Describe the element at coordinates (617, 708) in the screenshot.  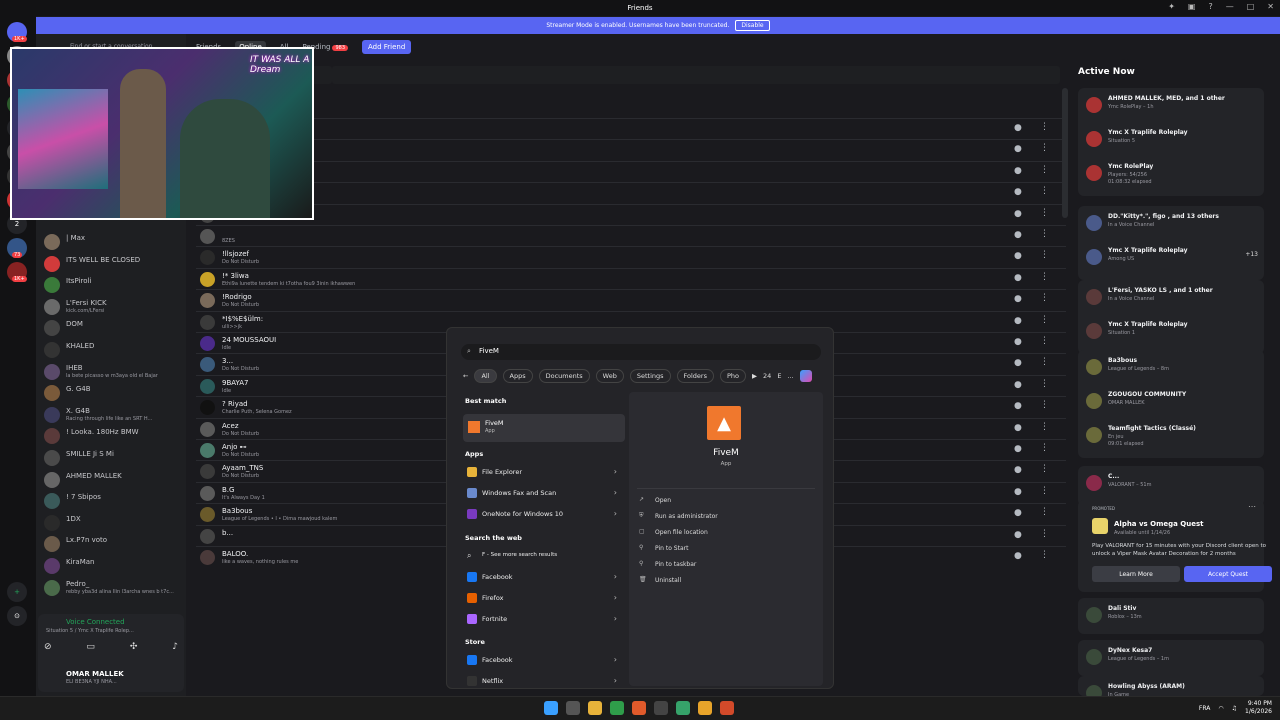
I see `chrome-icon` at that location.